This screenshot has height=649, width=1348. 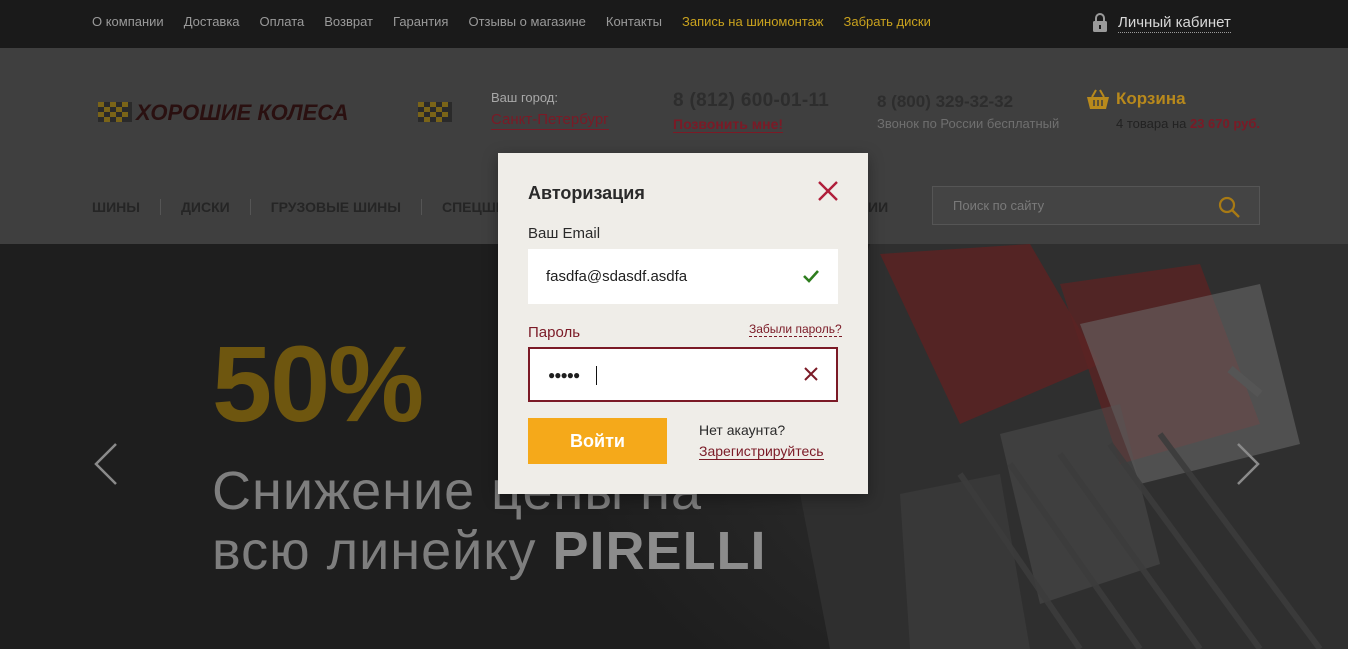 What do you see at coordinates (742, 430) in the screenshot?
I see `no-account-text: Нет акаунта?` at bounding box center [742, 430].